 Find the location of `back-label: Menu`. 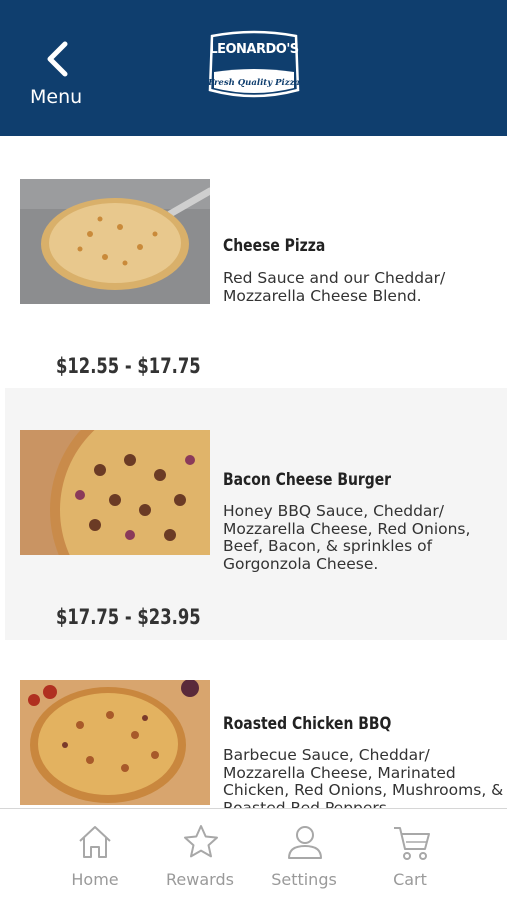

back-label: Menu is located at coordinates (56, 97).